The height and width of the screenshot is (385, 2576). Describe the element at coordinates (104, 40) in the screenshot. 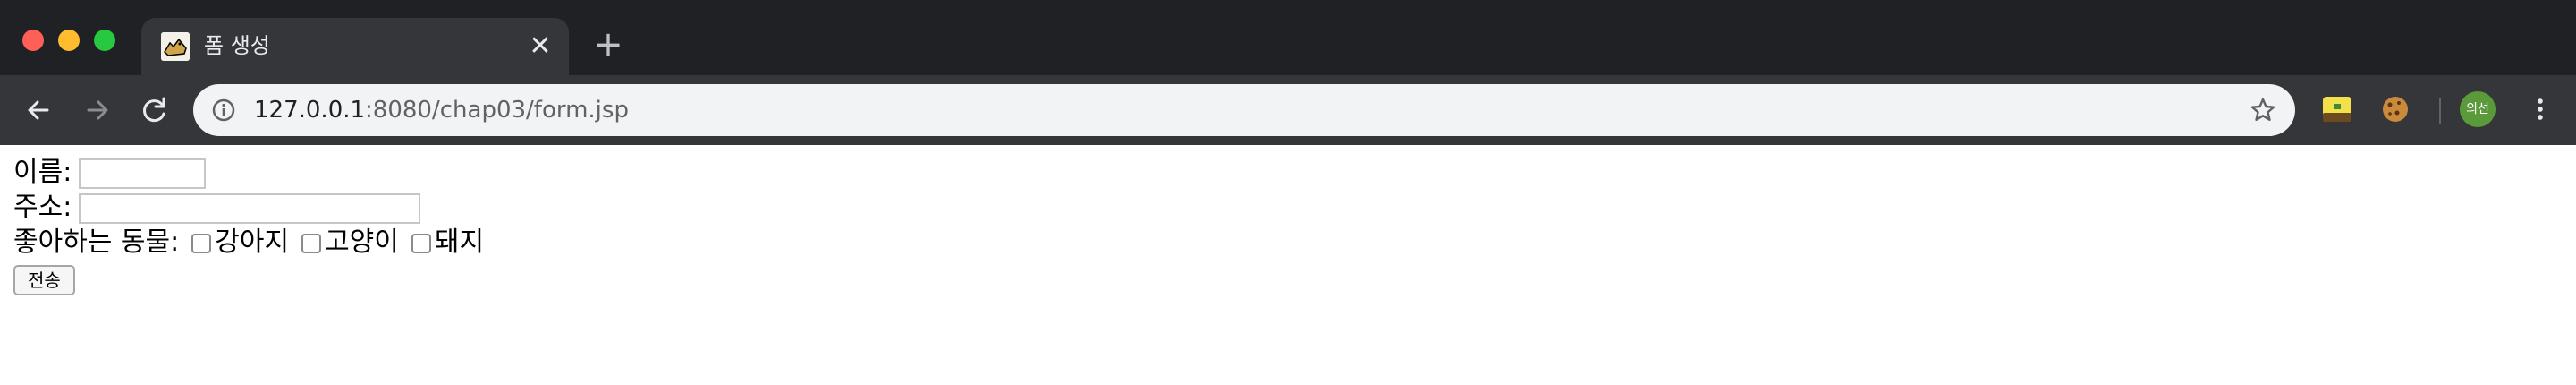

I see `window-maximize-button` at that location.